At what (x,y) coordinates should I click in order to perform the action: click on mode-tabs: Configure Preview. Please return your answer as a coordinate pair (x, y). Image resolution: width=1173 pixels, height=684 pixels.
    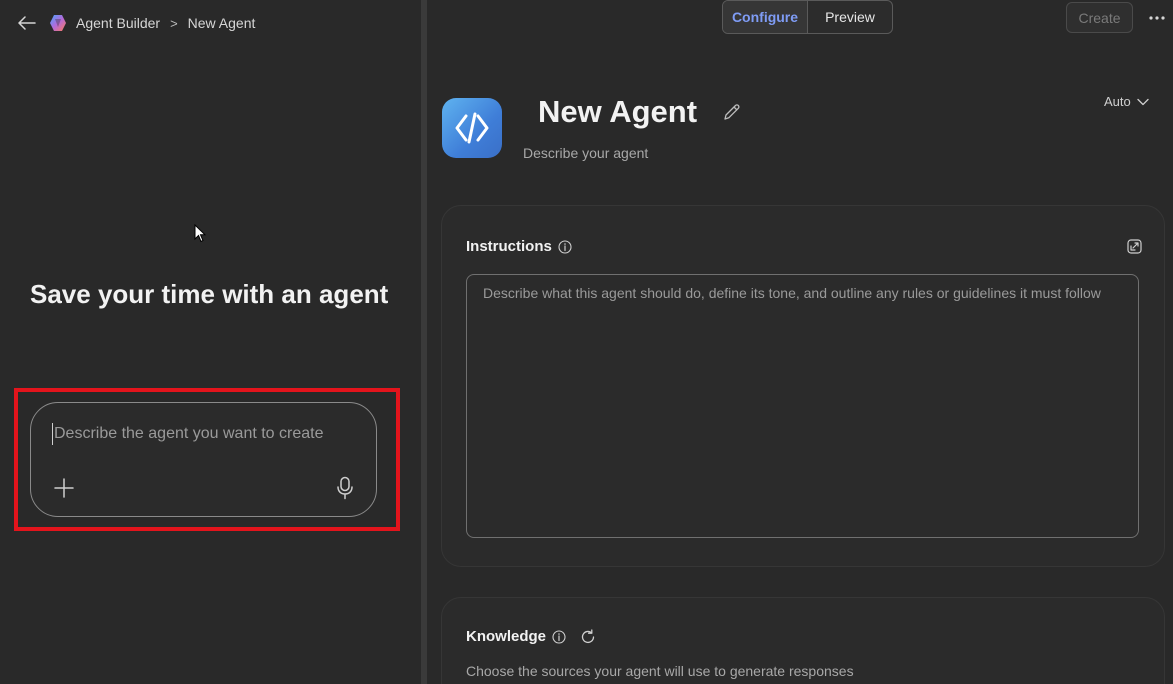
    Looking at the image, I should click on (807, 17).